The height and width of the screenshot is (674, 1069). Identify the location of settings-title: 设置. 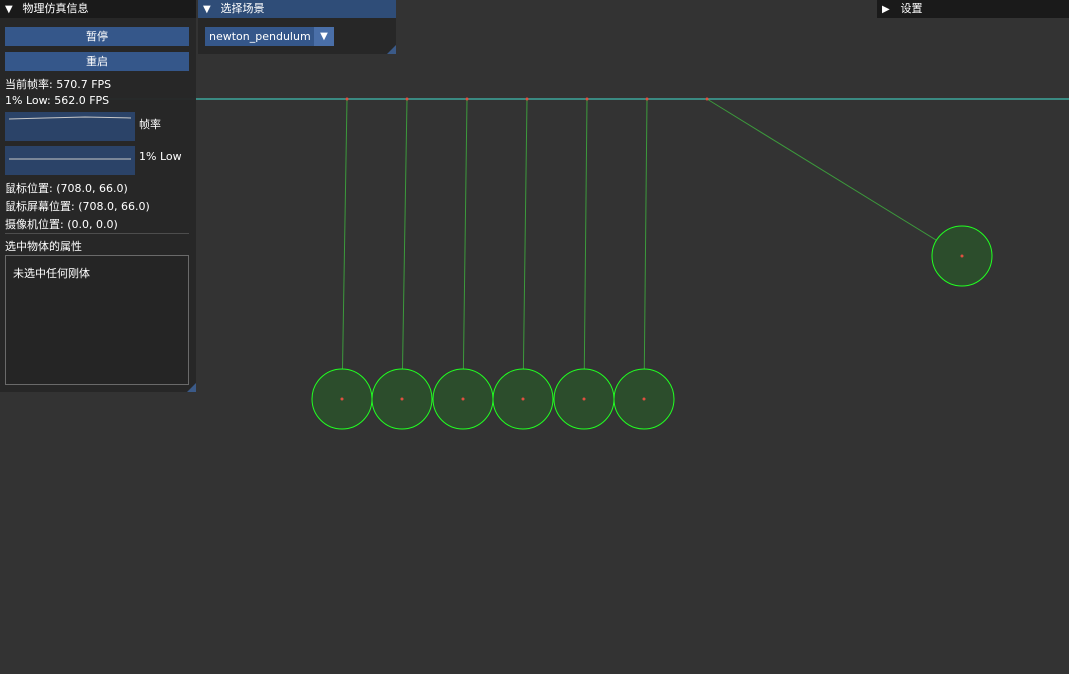
(911, 8).